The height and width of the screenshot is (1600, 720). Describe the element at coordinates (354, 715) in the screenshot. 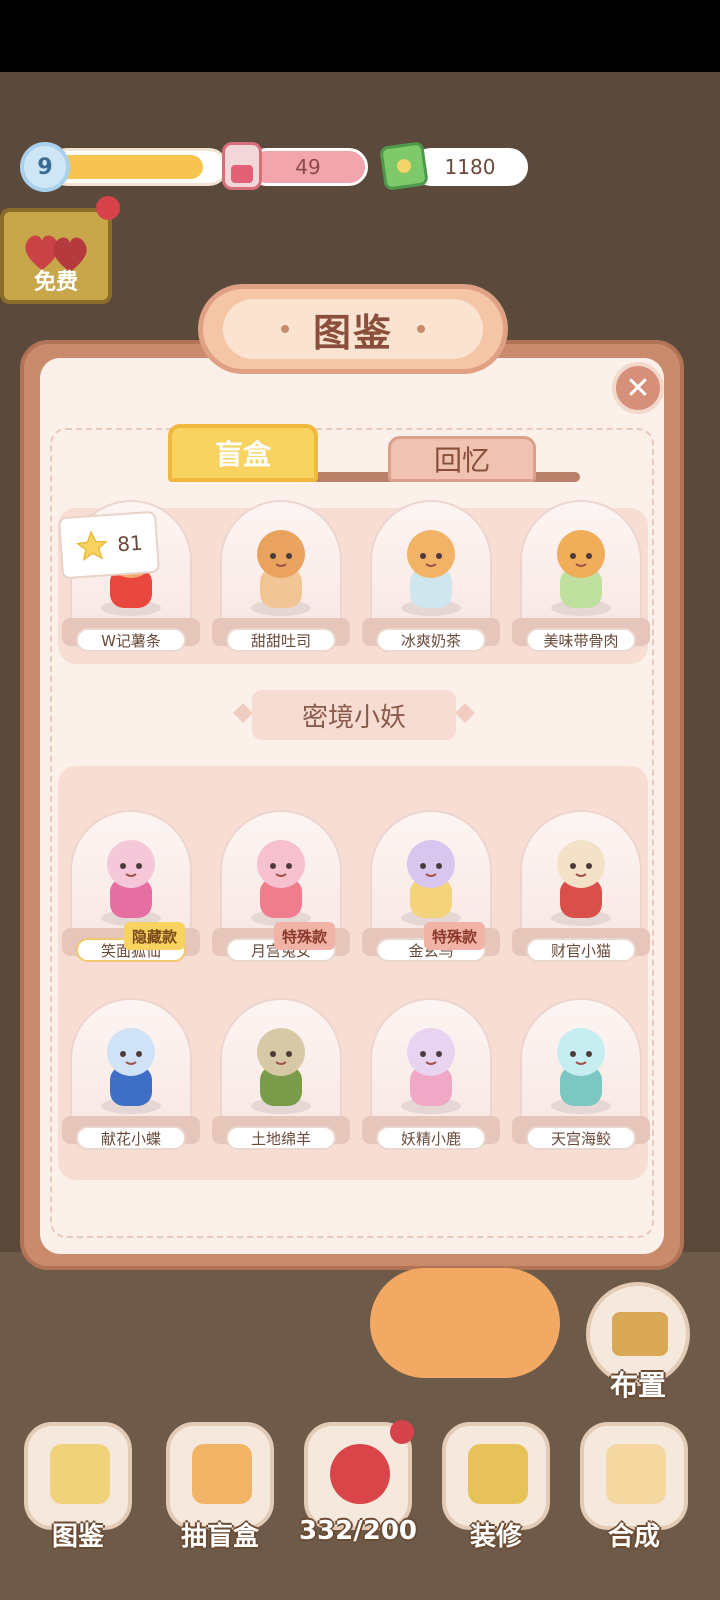

I see `section-title: 密境小妖` at that location.